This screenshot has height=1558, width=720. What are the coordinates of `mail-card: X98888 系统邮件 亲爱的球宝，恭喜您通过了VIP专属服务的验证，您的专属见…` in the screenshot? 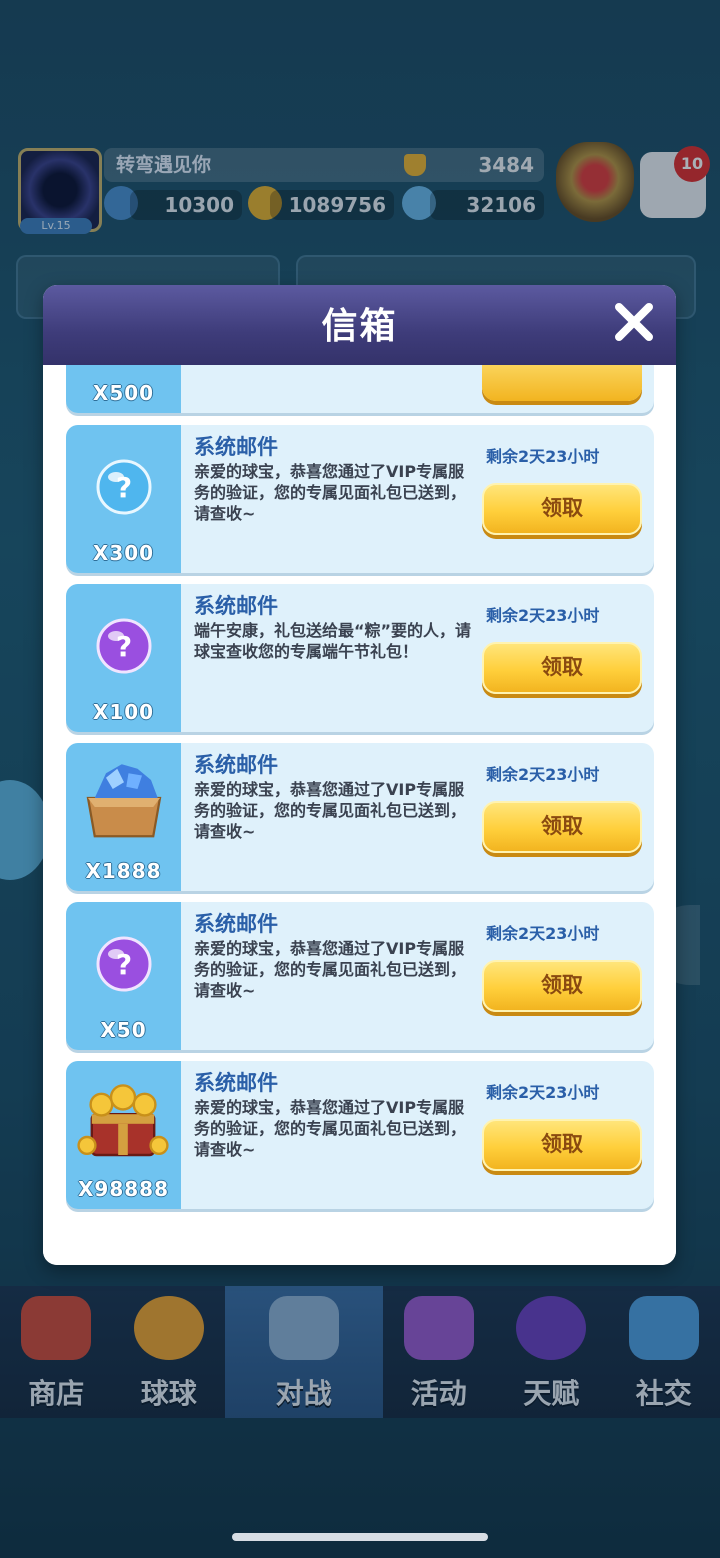 It's located at (360, 1135).